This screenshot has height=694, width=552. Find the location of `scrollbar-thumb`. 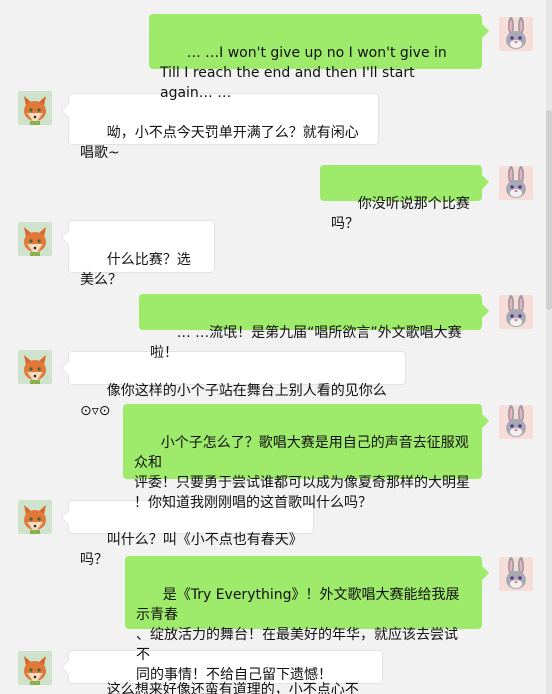

scrollbar-thumb is located at coordinates (549, 210).